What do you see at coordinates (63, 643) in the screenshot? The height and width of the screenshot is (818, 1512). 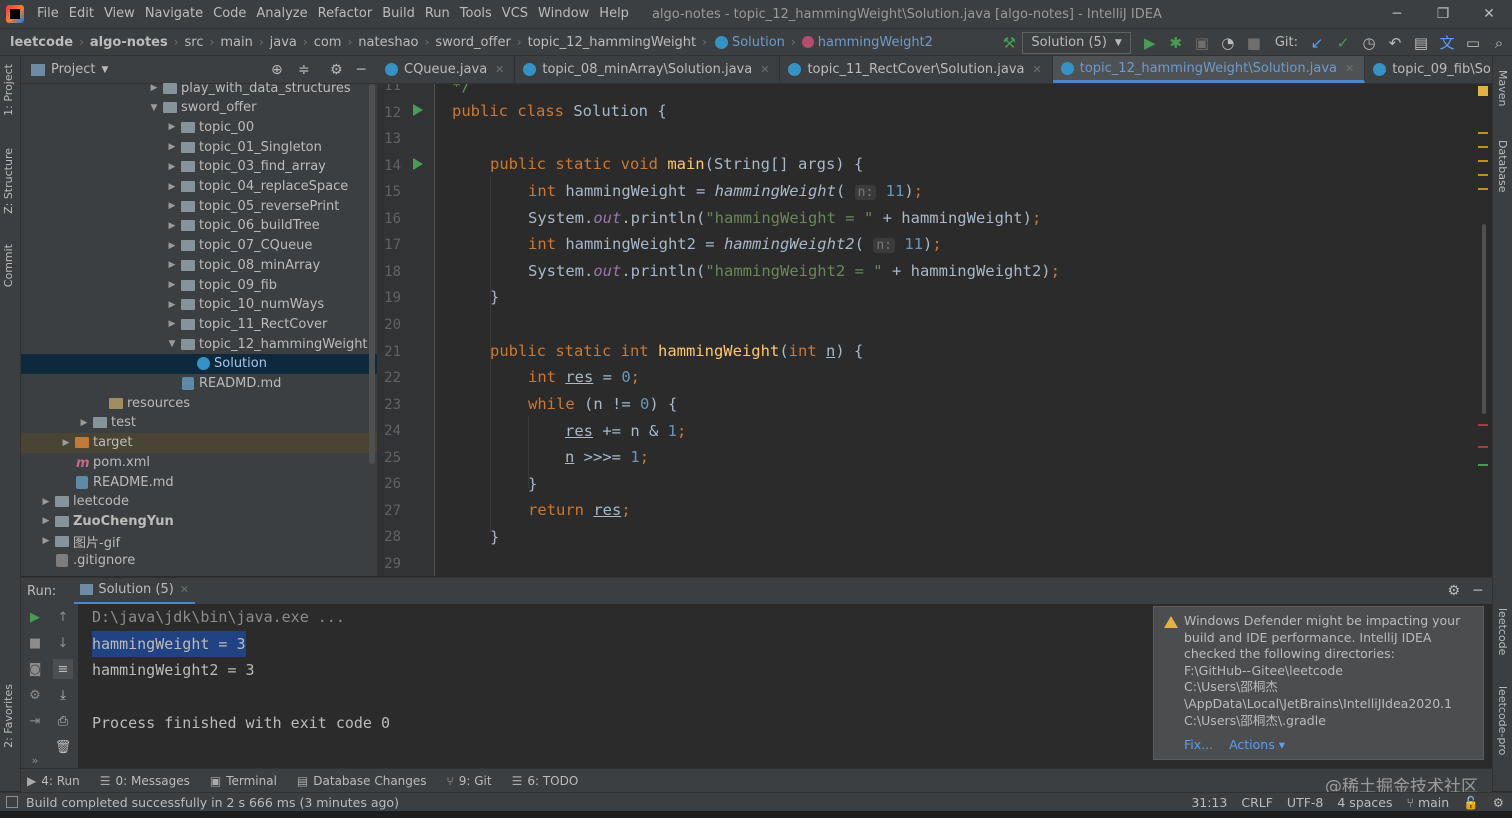 I see `down-arrow-icon: ↓` at bounding box center [63, 643].